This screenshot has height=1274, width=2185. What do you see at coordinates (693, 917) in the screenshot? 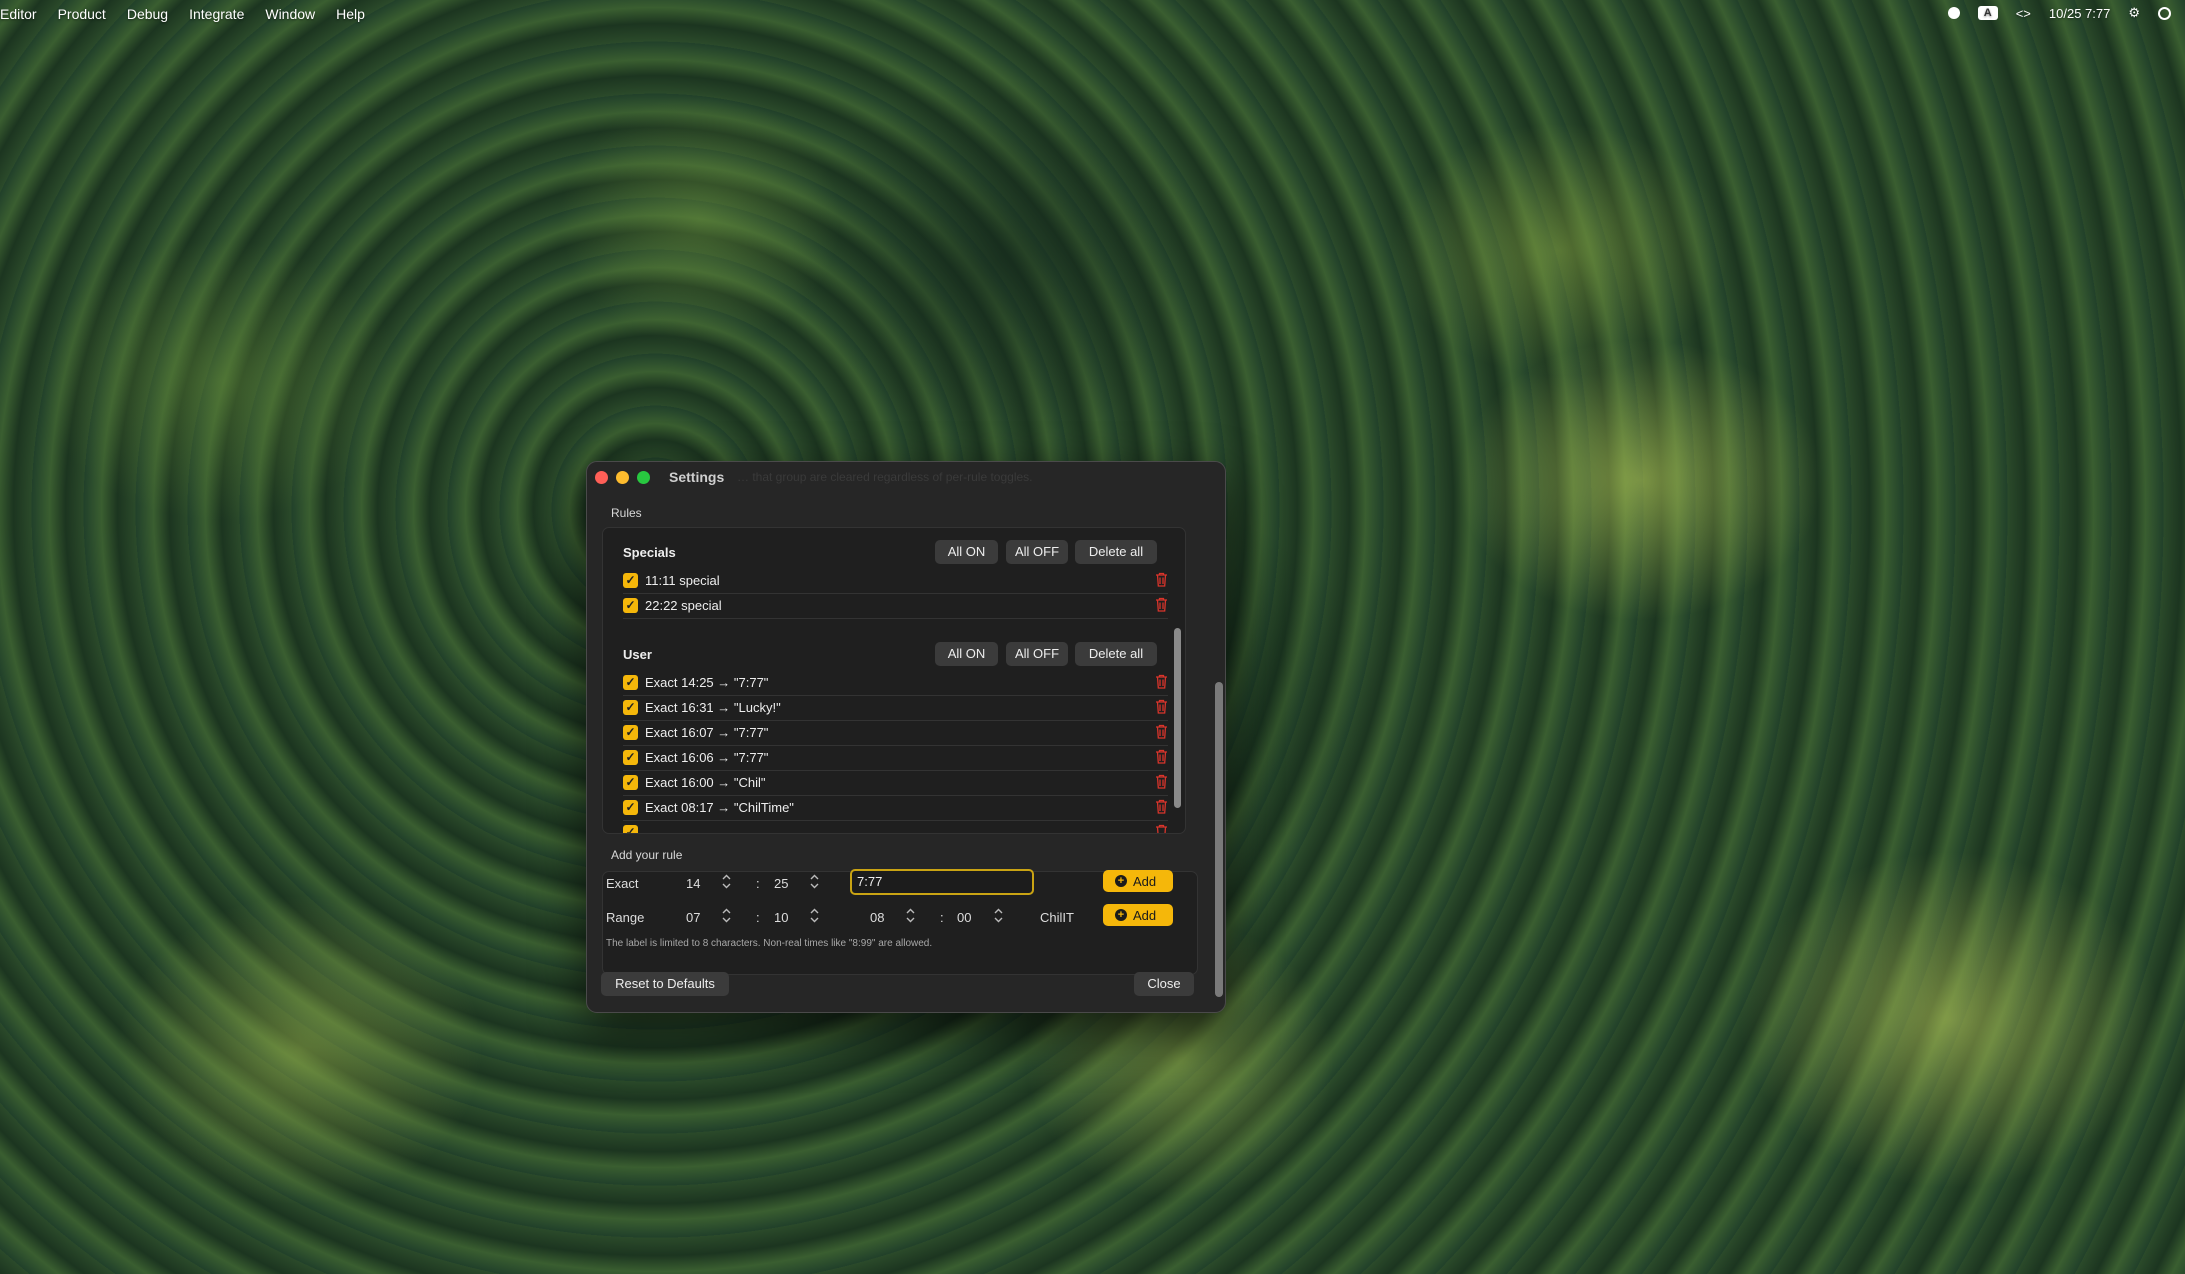
I see `range-from-hour-field: 07` at bounding box center [693, 917].